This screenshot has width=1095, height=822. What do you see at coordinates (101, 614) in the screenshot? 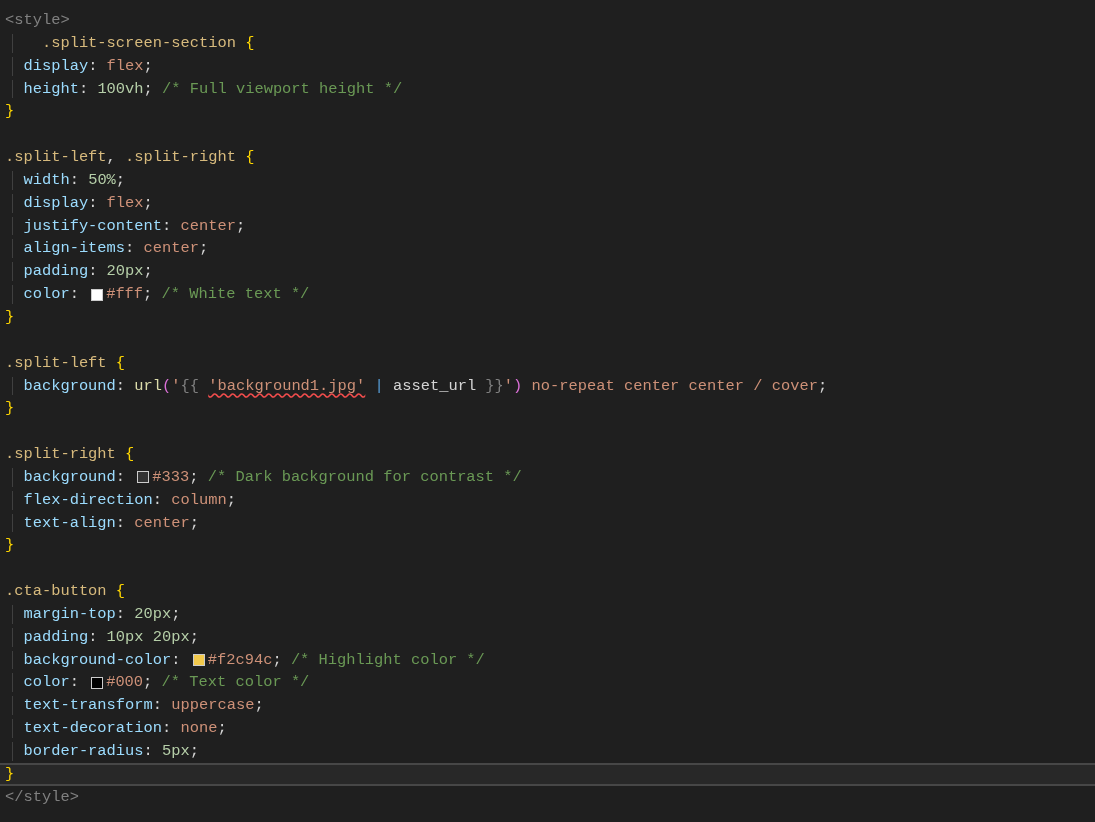
I see `code-text: margin-top: 20px;` at bounding box center [101, 614].